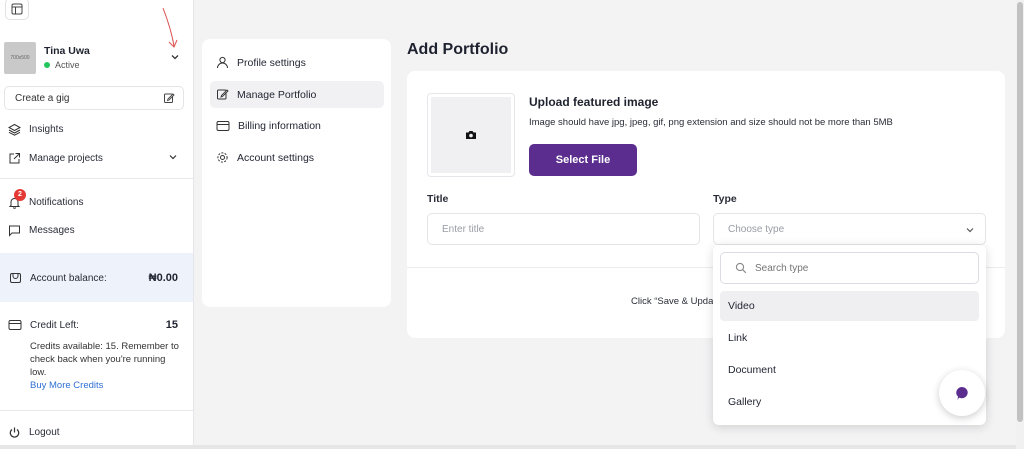  I want to click on profile-name: Tina Uwa, so click(67, 51).